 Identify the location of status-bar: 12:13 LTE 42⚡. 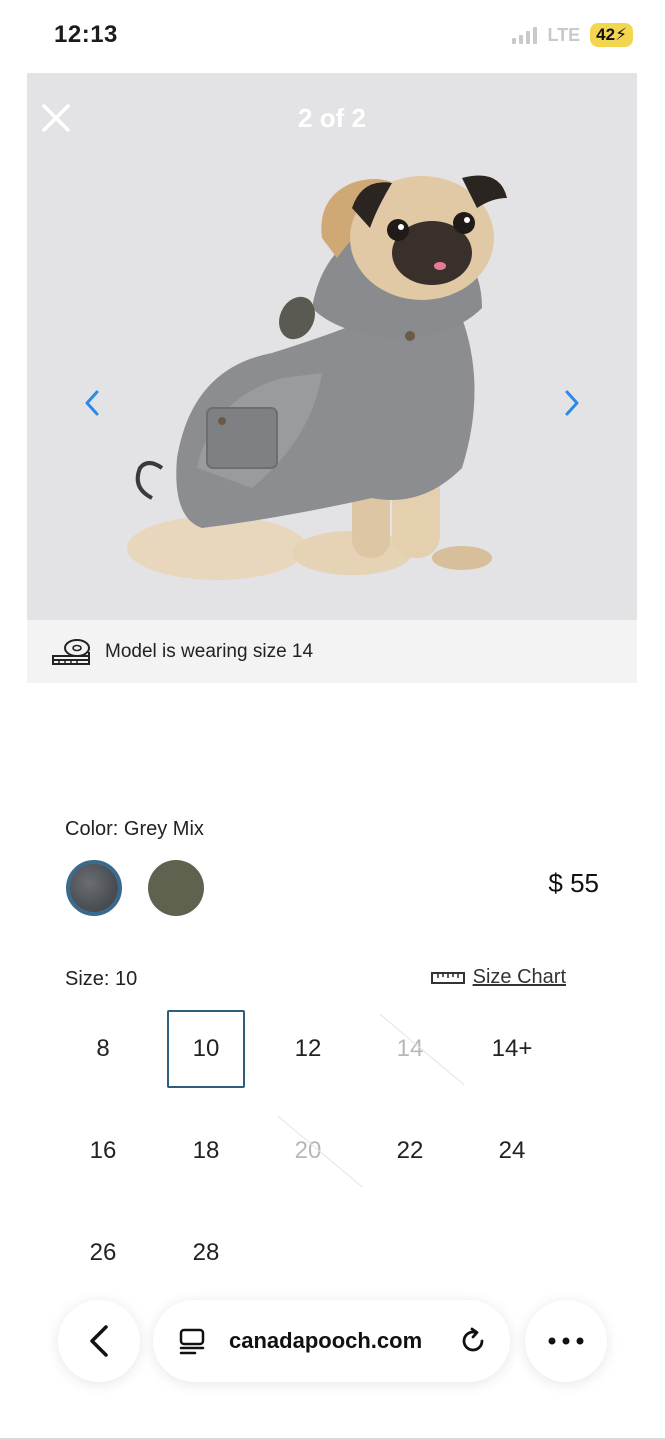
(332, 35).